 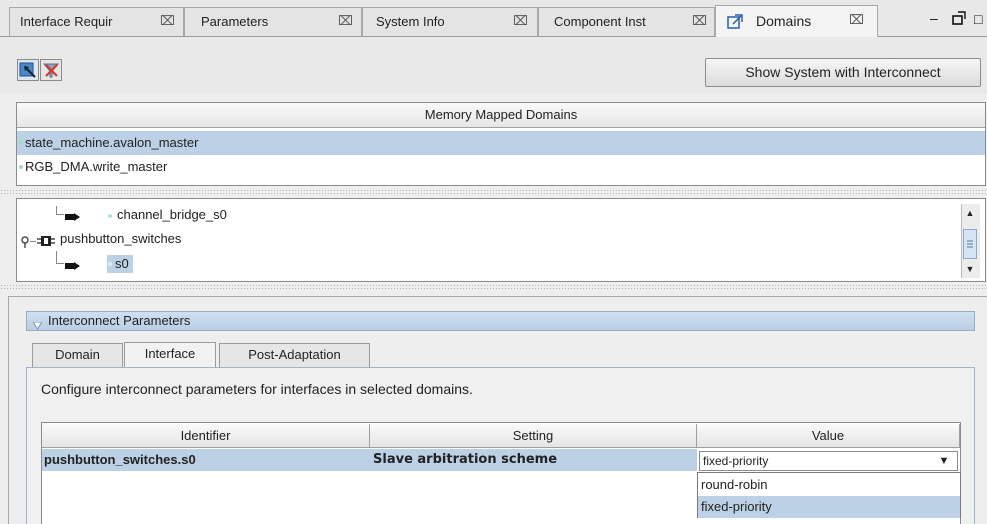 What do you see at coordinates (784, 21) in the screenshot?
I see `tab-label: Domains` at bounding box center [784, 21].